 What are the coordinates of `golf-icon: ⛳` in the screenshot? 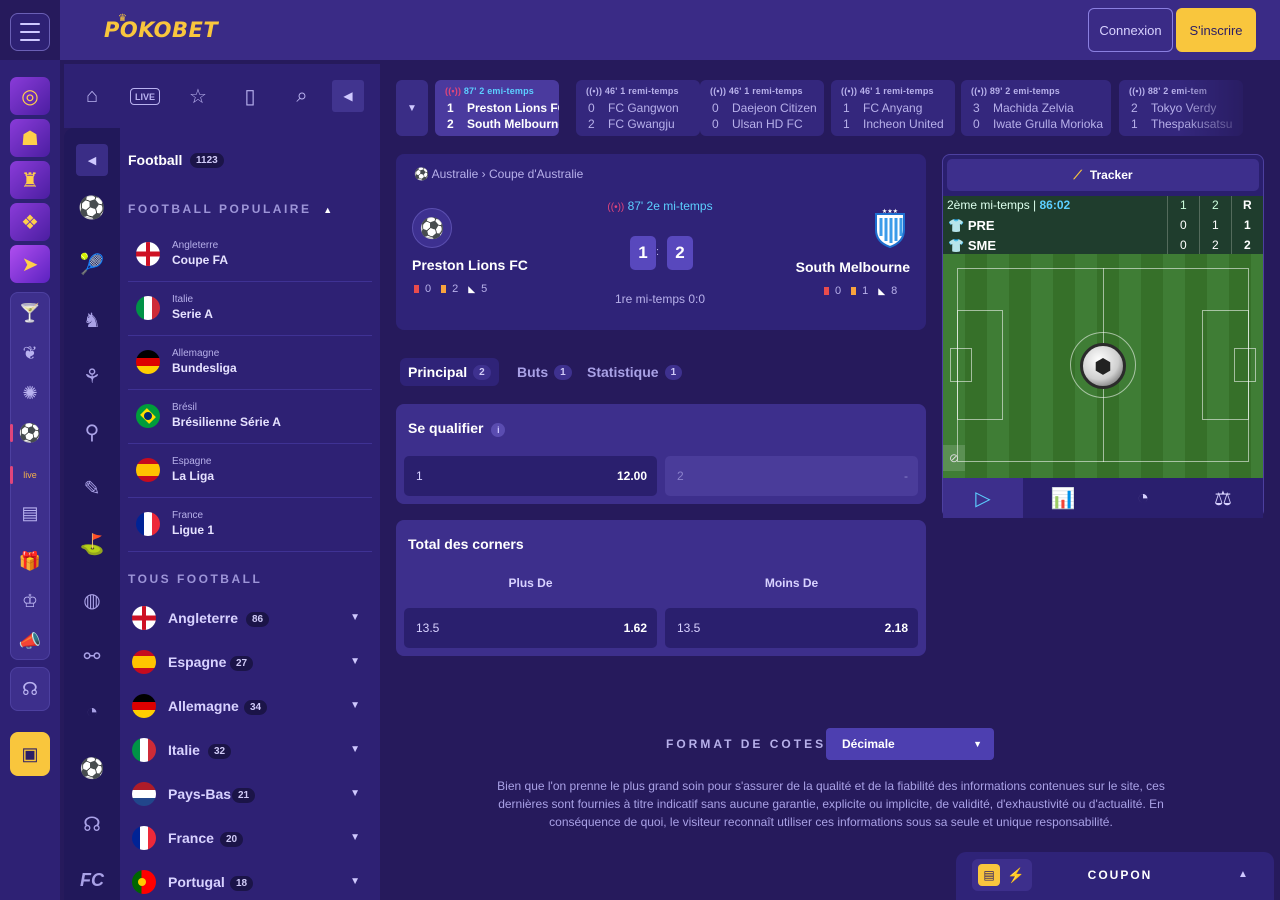 It's located at (92, 544).